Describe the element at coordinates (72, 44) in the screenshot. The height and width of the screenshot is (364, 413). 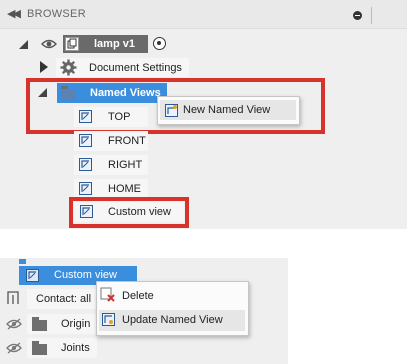
I see `component-icon` at that location.